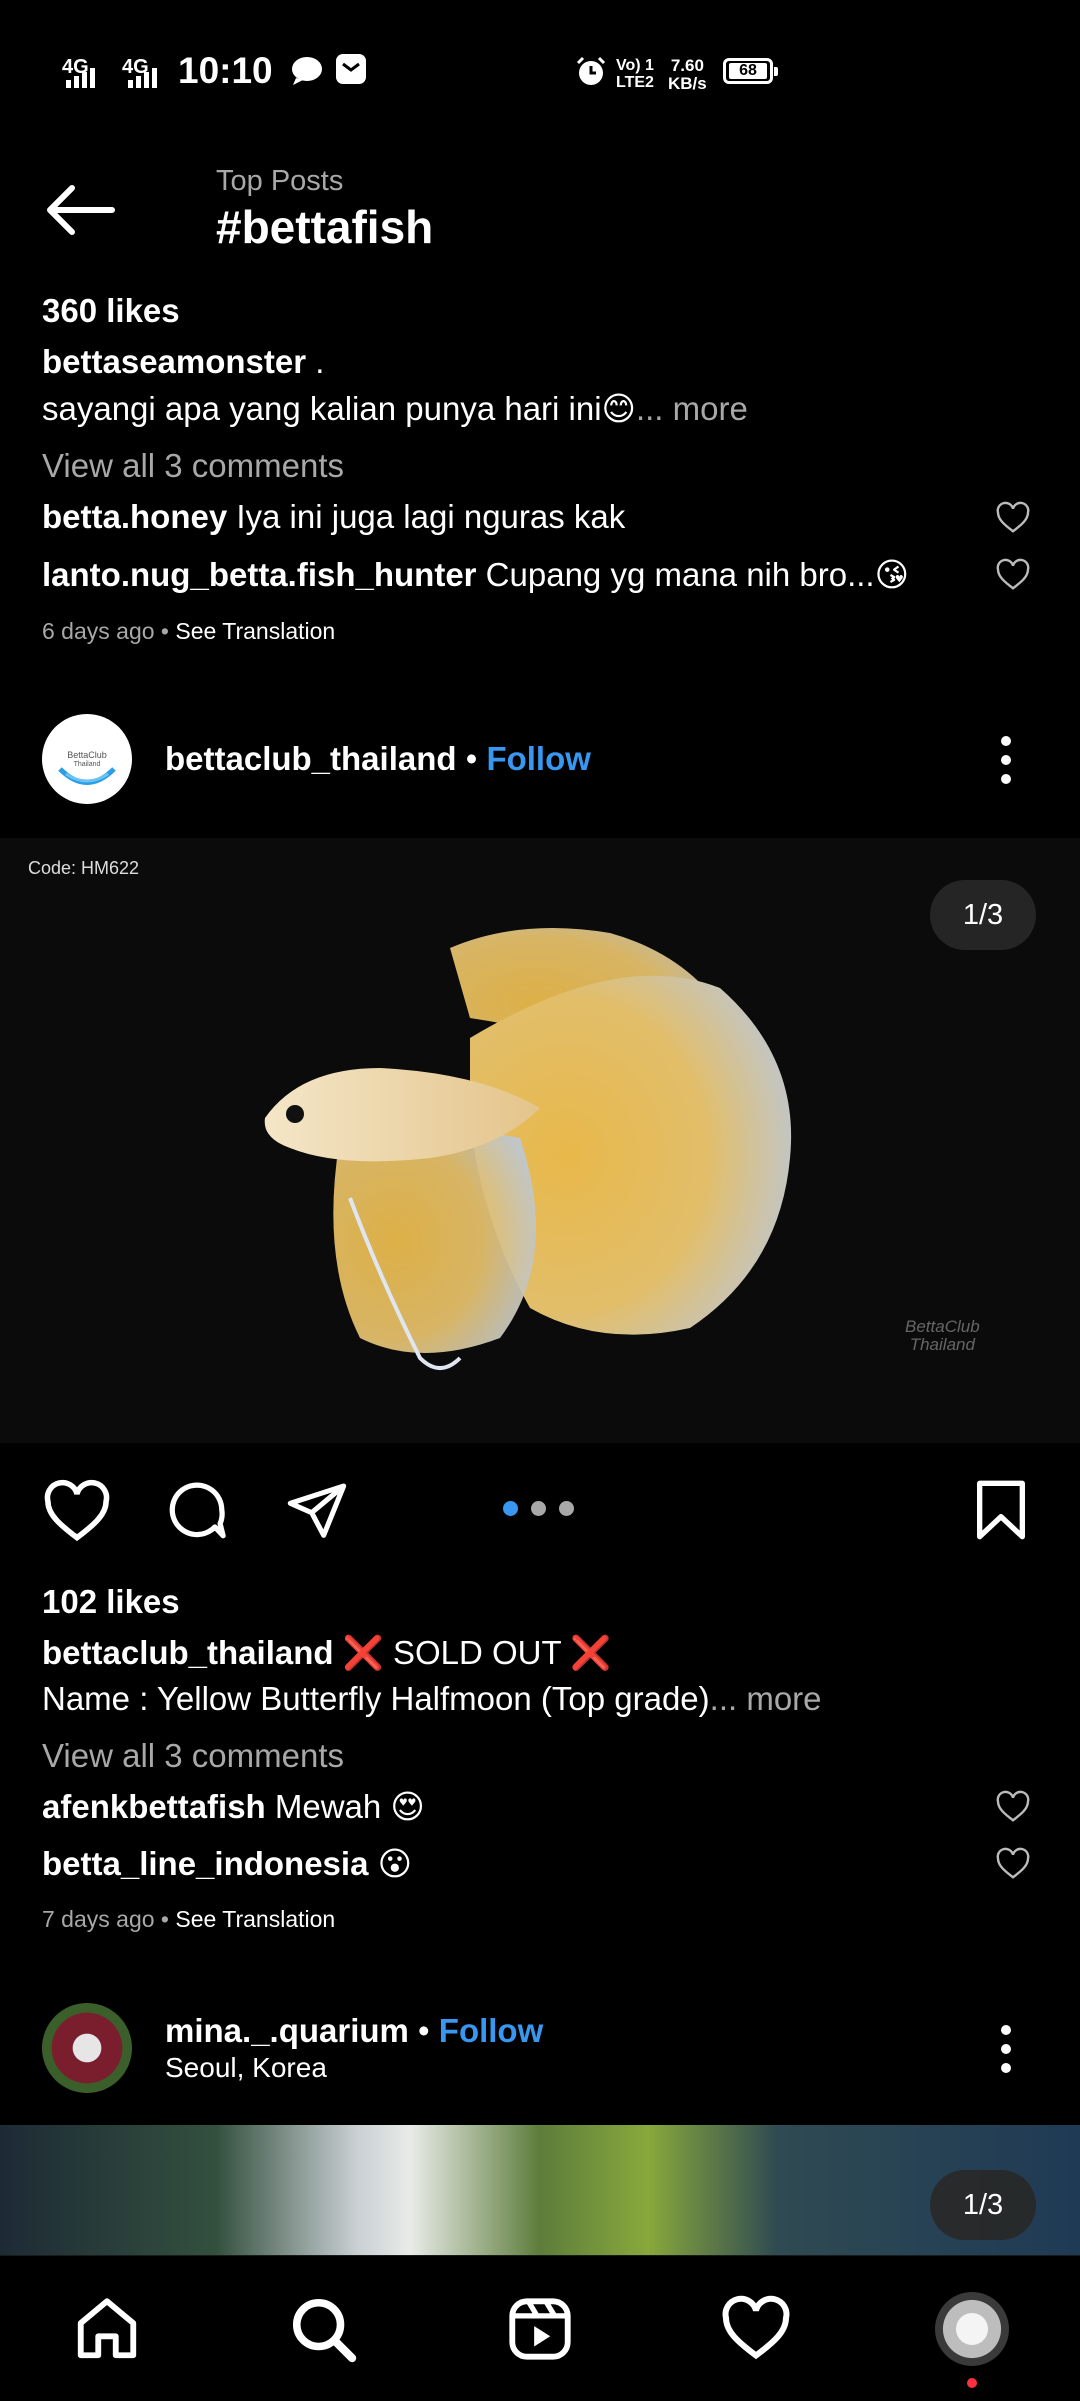 This screenshot has width=1080, height=2401. I want to click on post3-image: 1/3, so click(540, 2190).